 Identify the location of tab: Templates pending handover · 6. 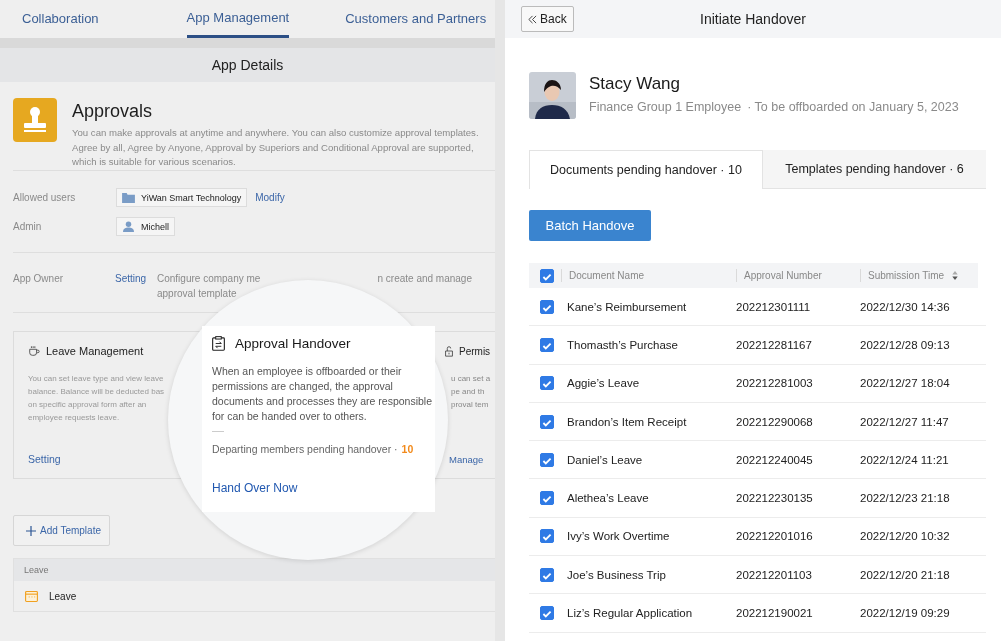
(874, 169).